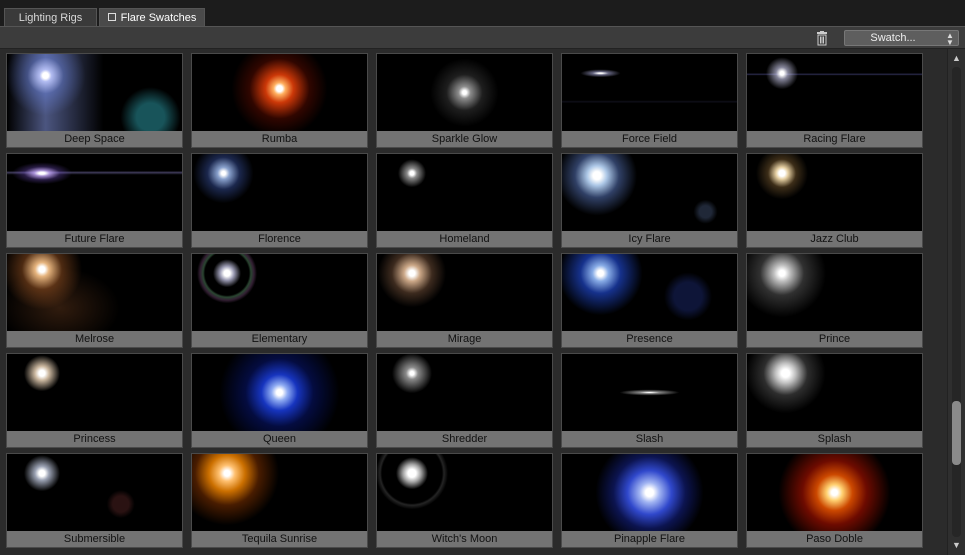  What do you see at coordinates (279, 339) in the screenshot?
I see `swatch-label: Elementary` at bounding box center [279, 339].